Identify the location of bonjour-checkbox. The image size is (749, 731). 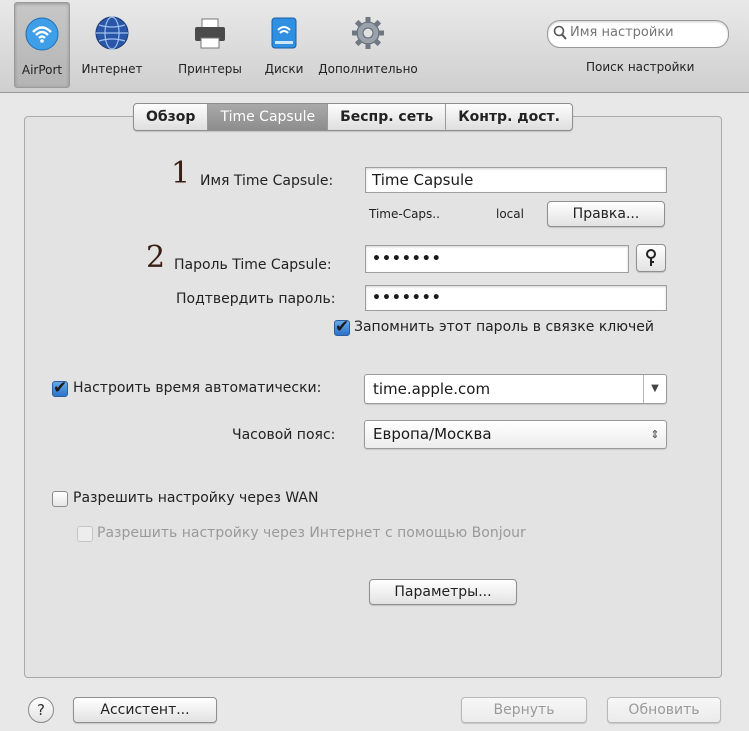
(85, 534).